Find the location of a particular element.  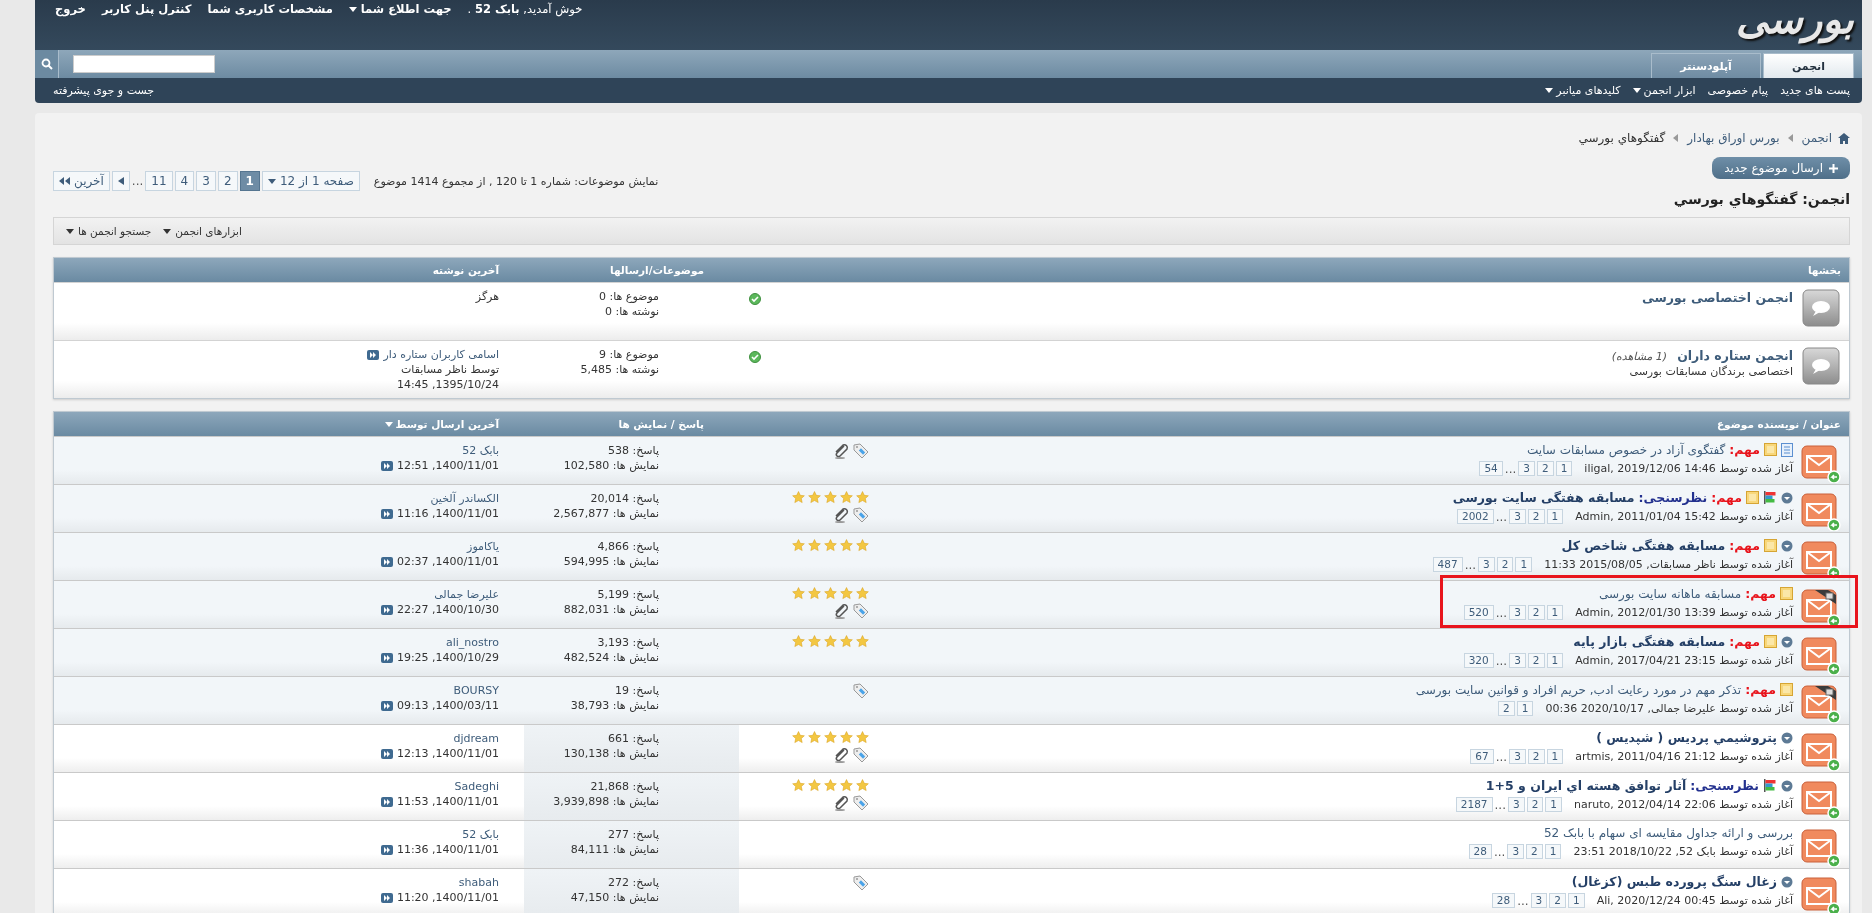

page-link: 4 is located at coordinates (184, 181).